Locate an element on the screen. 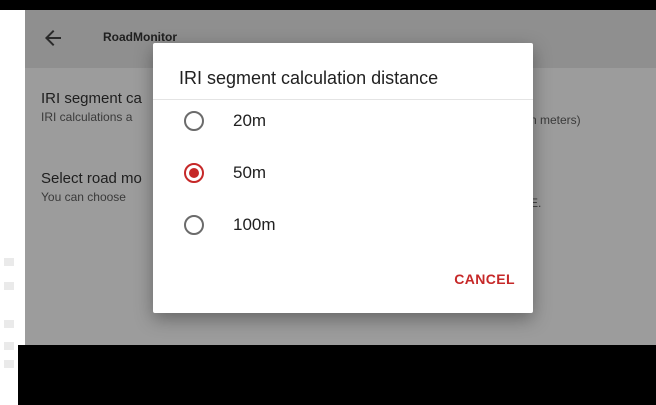 The image size is (656, 405). preference-summary-tail: n meters) is located at coordinates (555, 120).